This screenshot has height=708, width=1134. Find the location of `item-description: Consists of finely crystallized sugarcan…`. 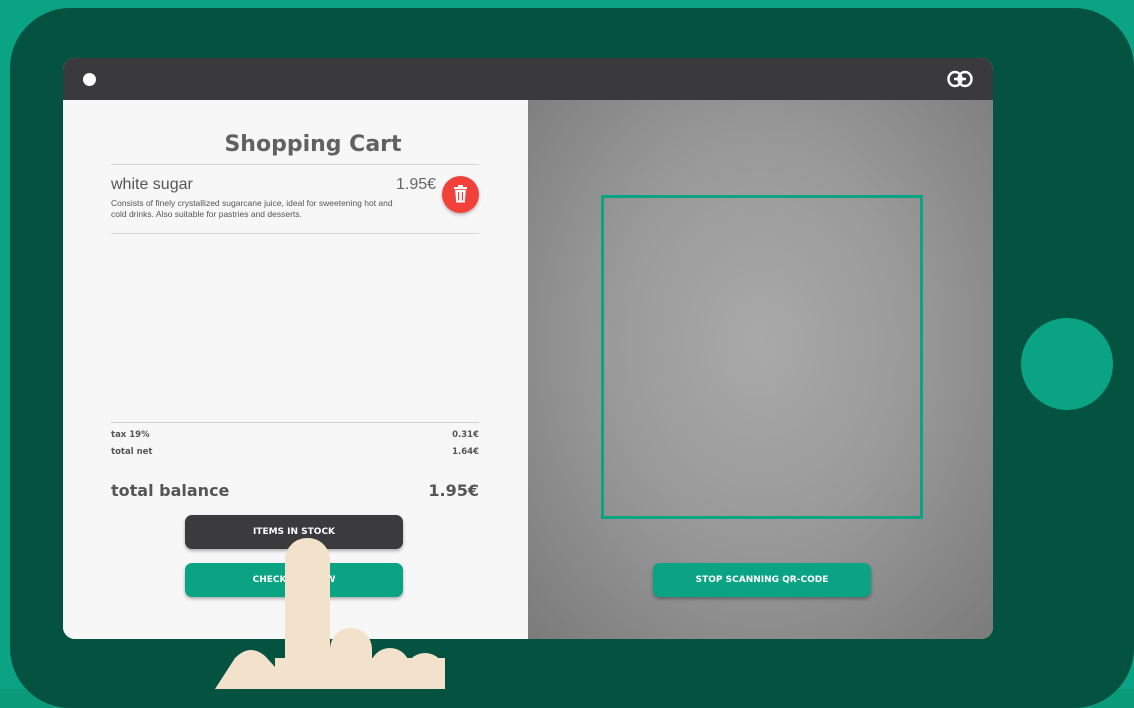

item-description: Consists of finely crystallized sugarcan… is located at coordinates (252, 208).